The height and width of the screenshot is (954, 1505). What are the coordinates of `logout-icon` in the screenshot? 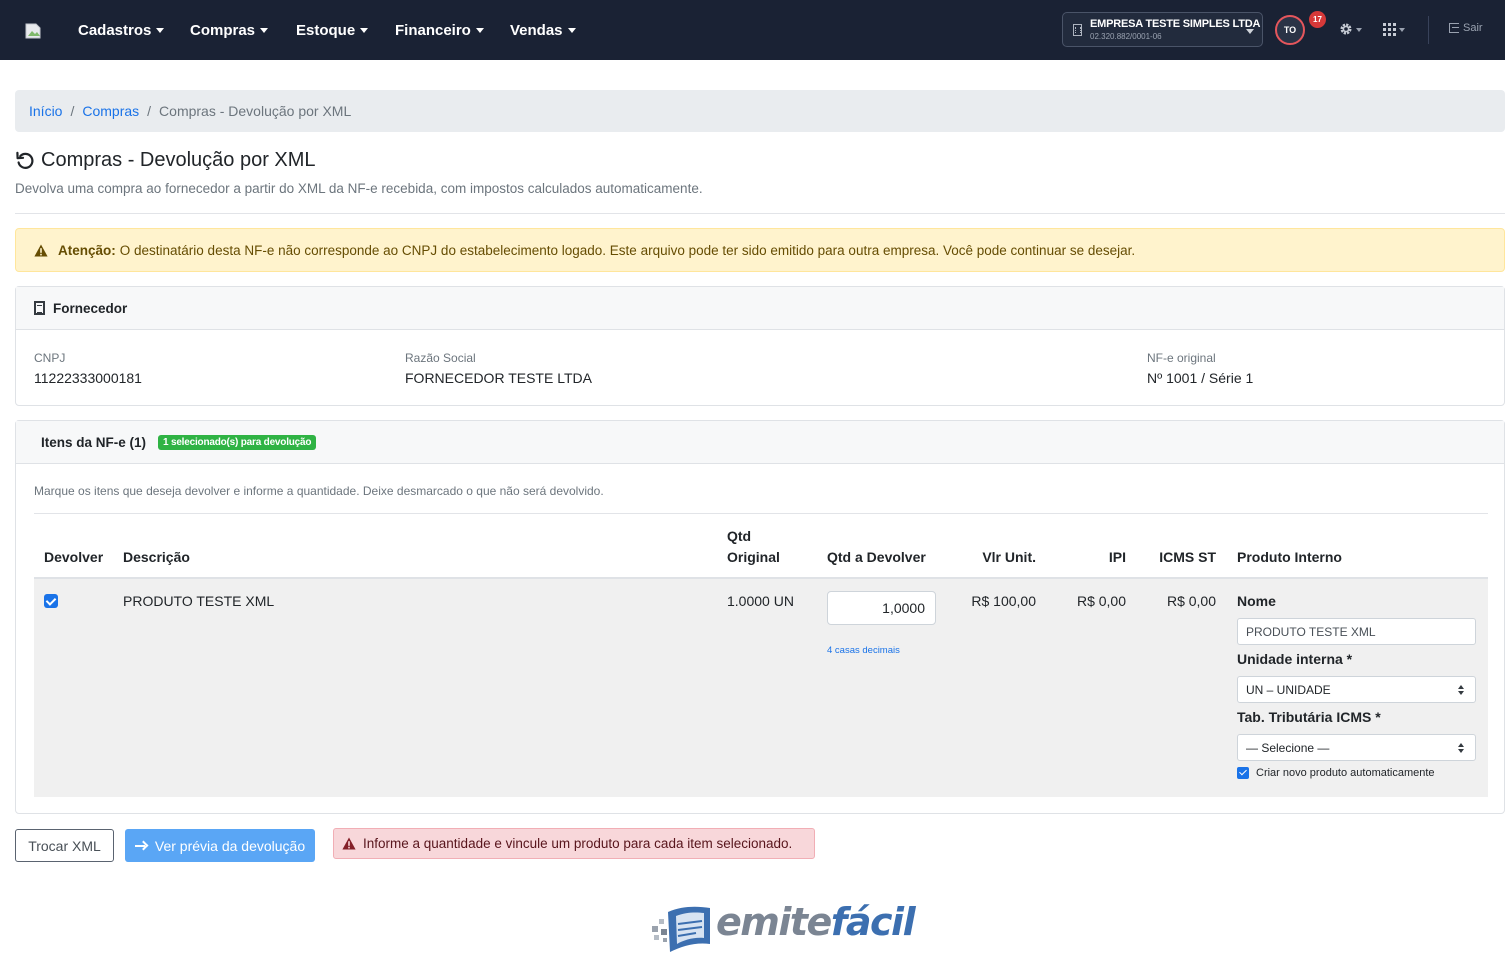 It's located at (1454, 28).